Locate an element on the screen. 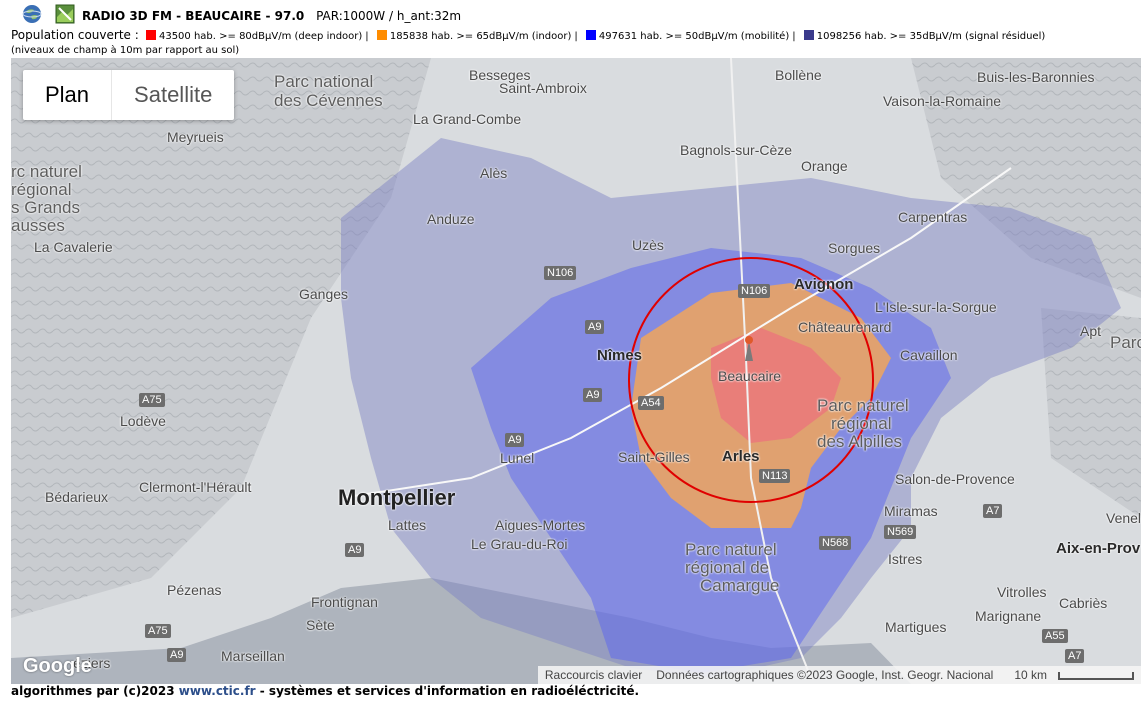 This screenshot has height=705, width=1141. scale-label: 10 km is located at coordinates (1030, 675).